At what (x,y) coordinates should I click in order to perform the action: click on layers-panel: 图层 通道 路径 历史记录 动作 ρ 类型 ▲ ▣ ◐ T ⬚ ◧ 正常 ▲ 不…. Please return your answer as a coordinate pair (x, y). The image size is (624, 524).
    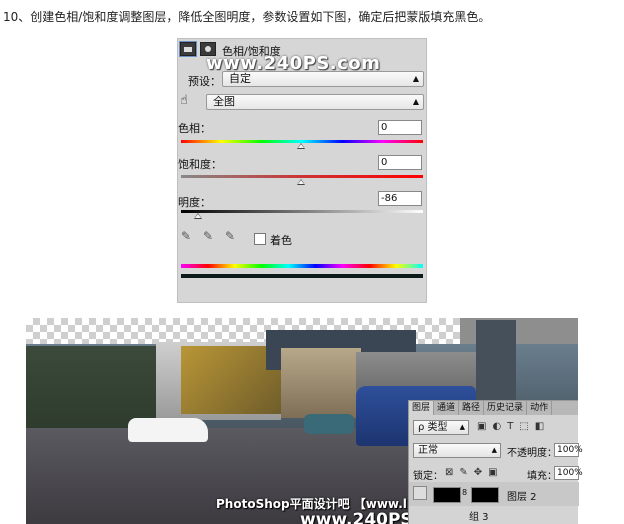
    Looking at the image, I should click on (495, 462).